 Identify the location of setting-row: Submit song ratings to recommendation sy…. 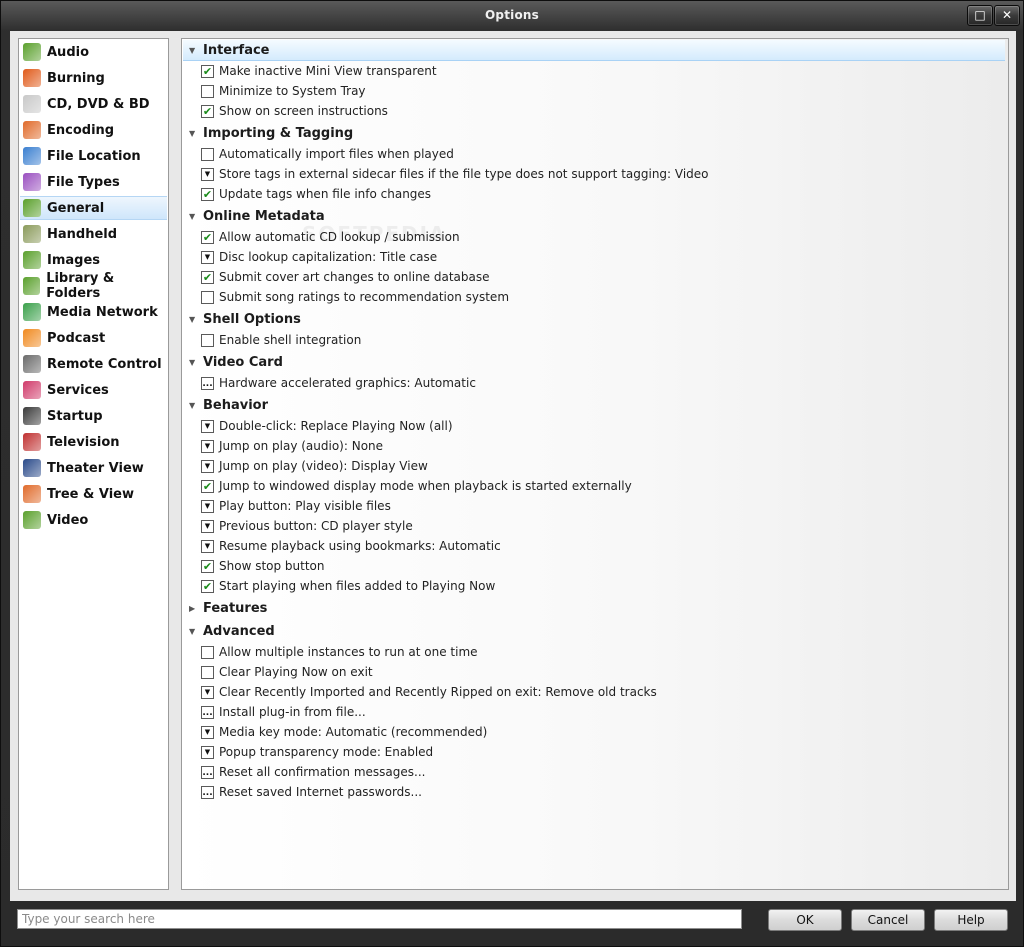
(355, 297).